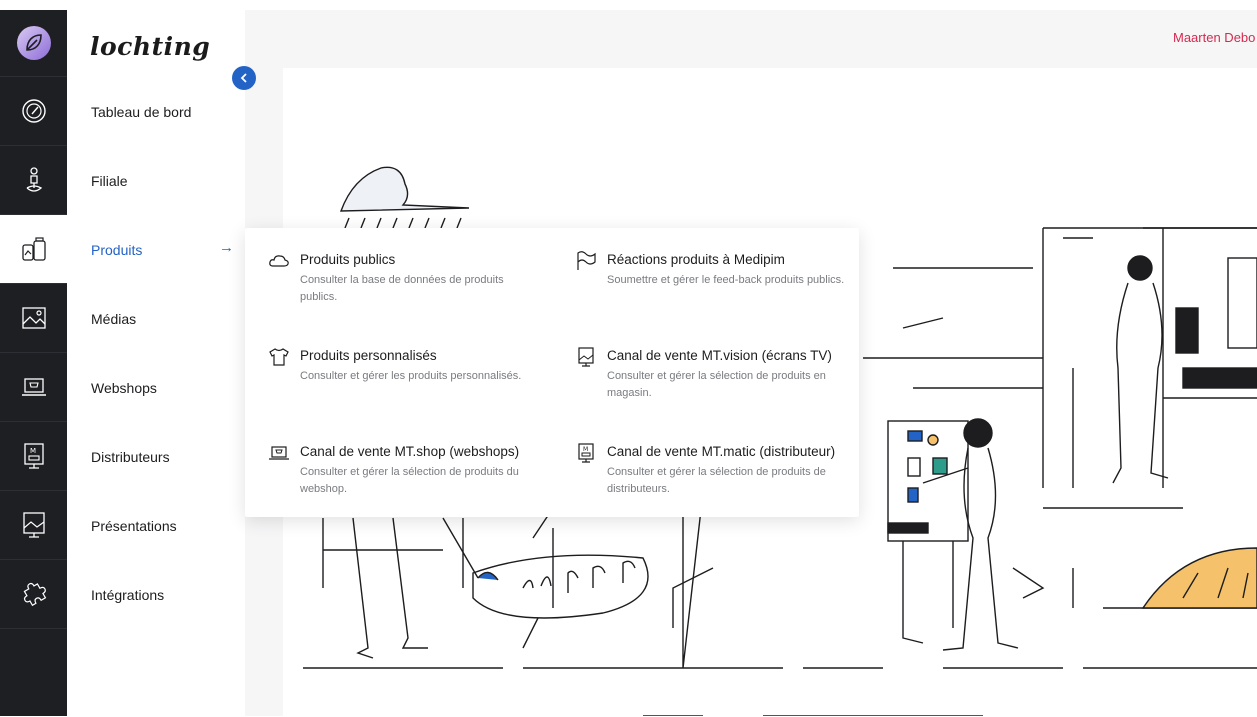 The image size is (1257, 717). I want to click on rail-empty, so click(33, 672).